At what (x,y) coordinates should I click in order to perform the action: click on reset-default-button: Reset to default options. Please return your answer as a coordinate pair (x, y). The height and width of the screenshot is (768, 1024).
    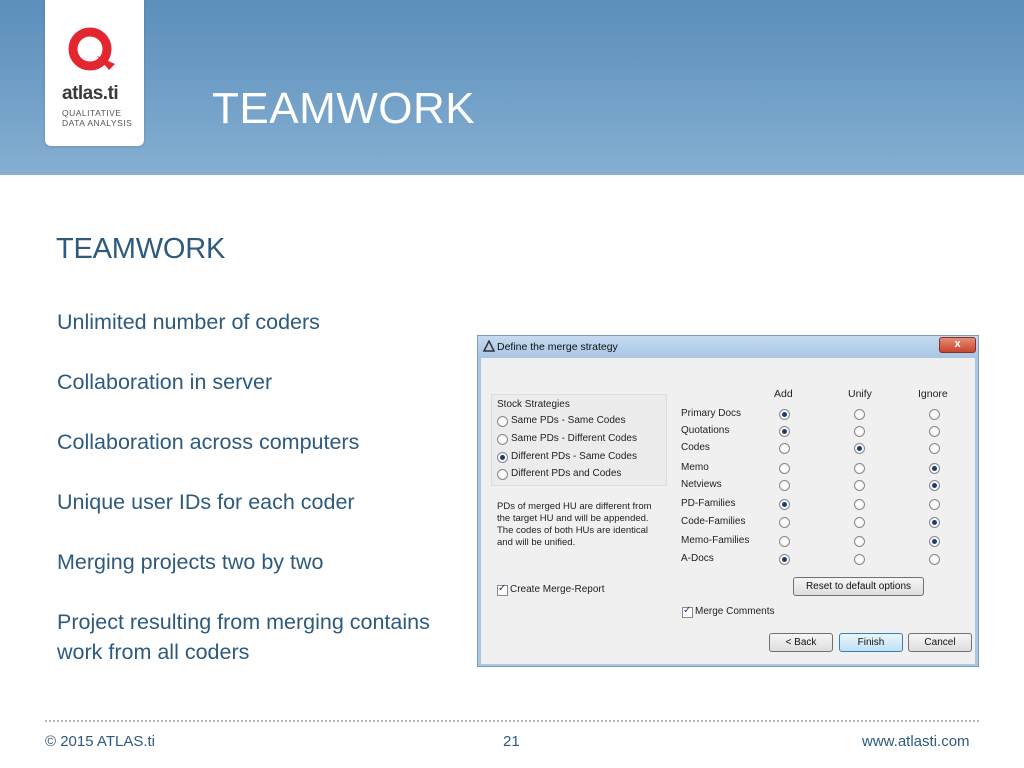
    Looking at the image, I should click on (858, 586).